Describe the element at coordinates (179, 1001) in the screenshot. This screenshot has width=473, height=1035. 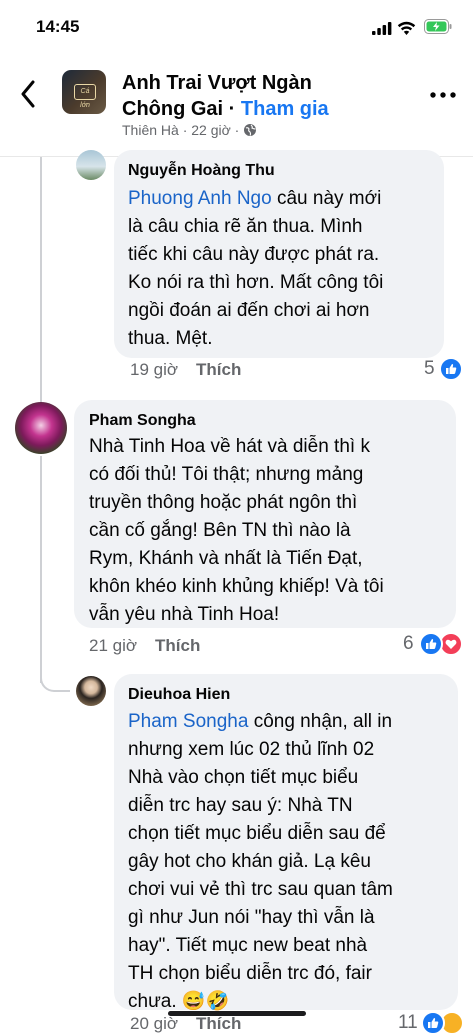
I see `comment-line: chưa. 😅🤣` at that location.